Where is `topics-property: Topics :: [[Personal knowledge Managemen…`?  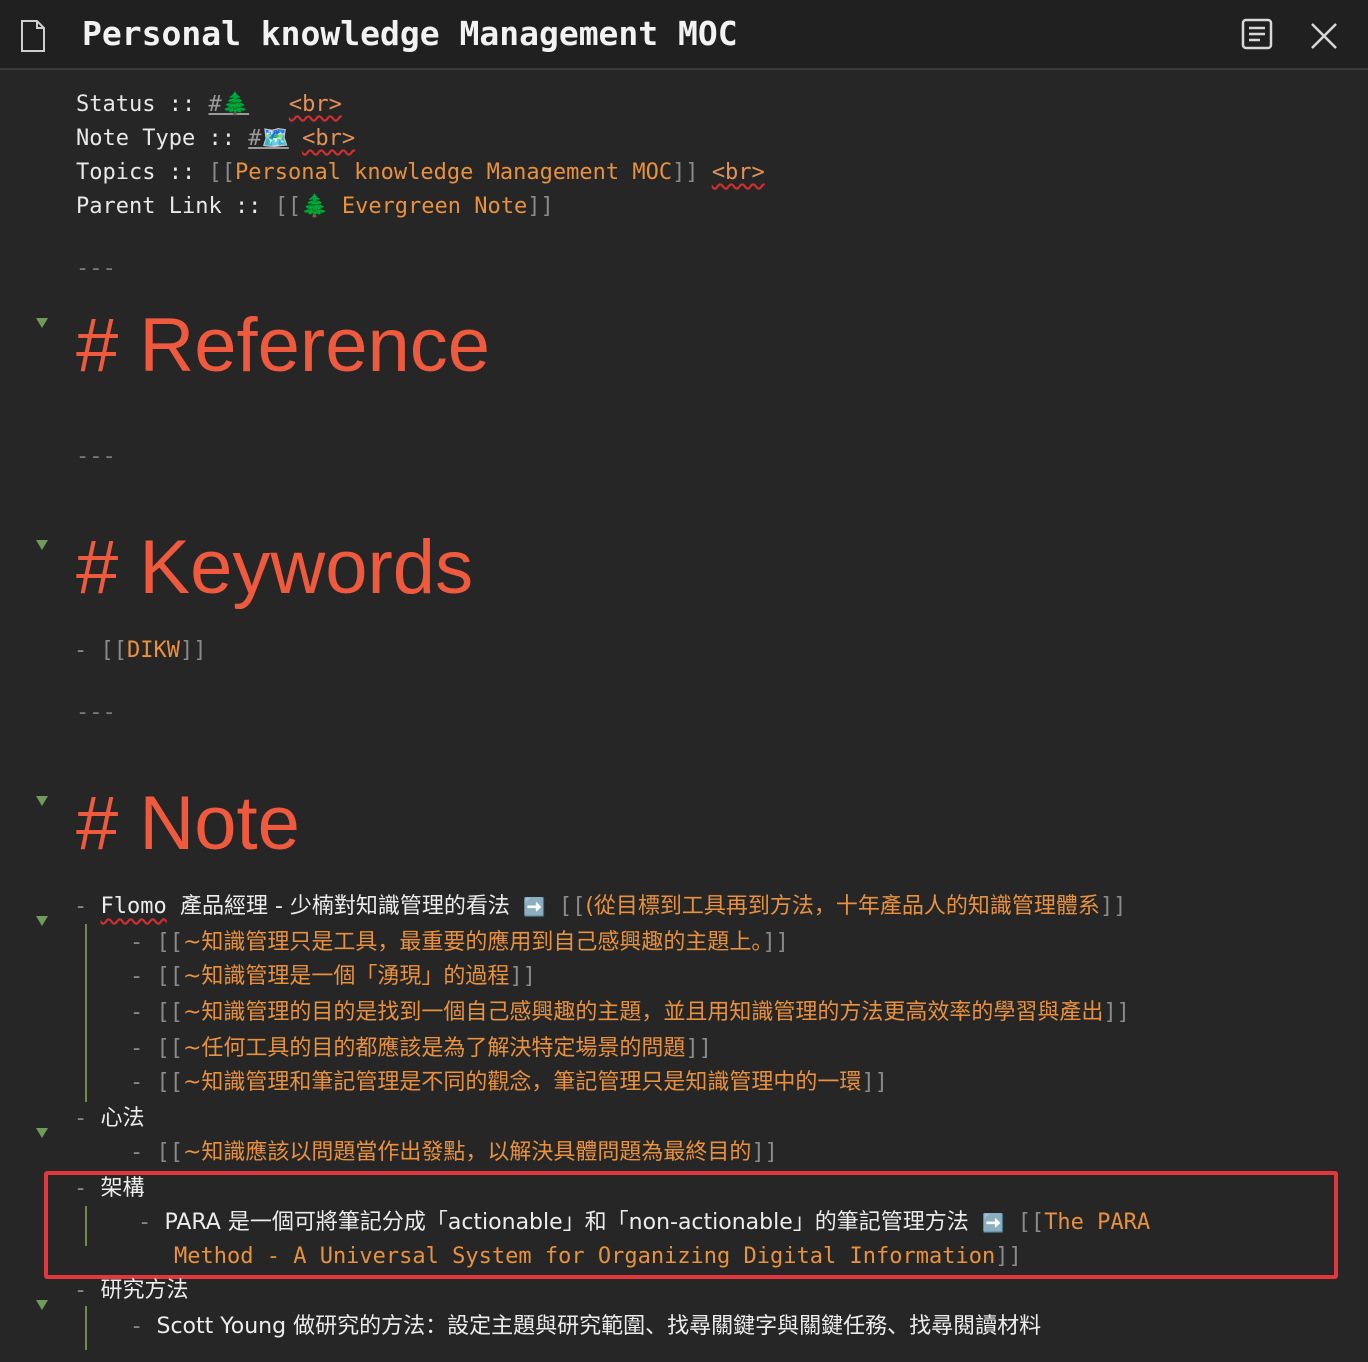
topics-property: Topics :: [[Personal knowledge Managemen… is located at coordinates (420, 173).